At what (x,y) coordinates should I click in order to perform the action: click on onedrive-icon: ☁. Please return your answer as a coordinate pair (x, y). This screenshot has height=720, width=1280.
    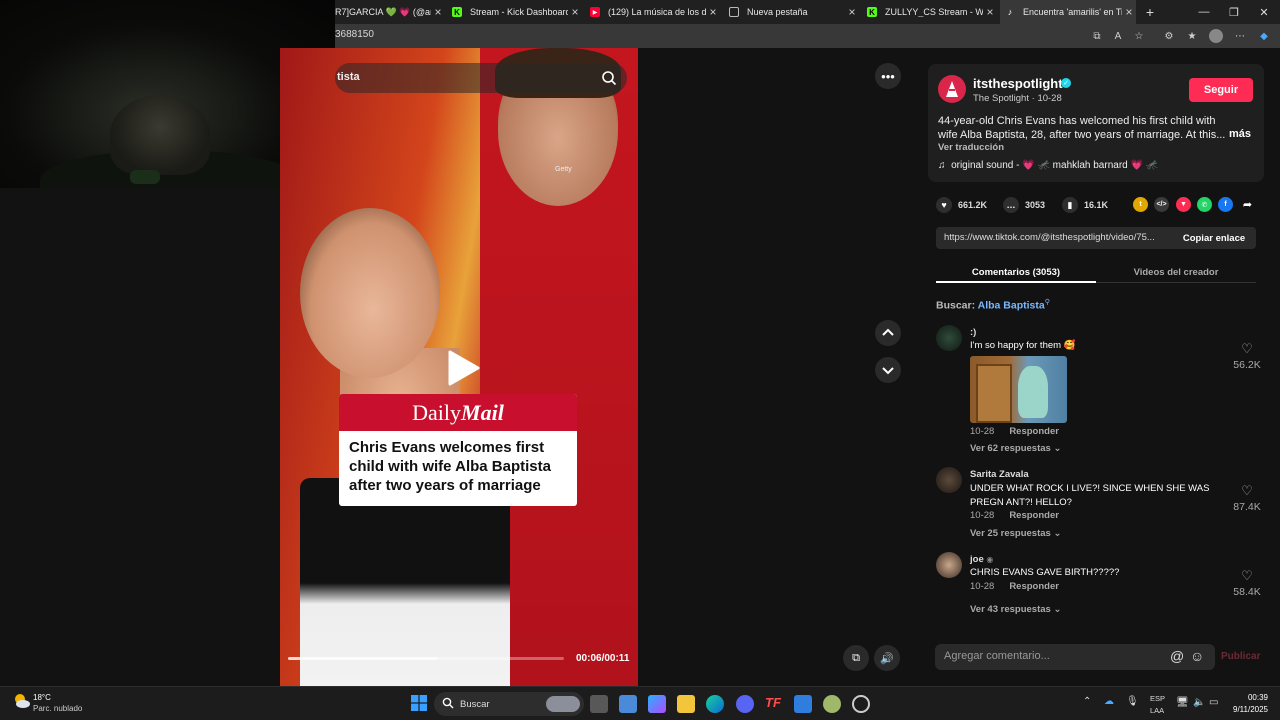
    Looking at the image, I should click on (1109, 701).